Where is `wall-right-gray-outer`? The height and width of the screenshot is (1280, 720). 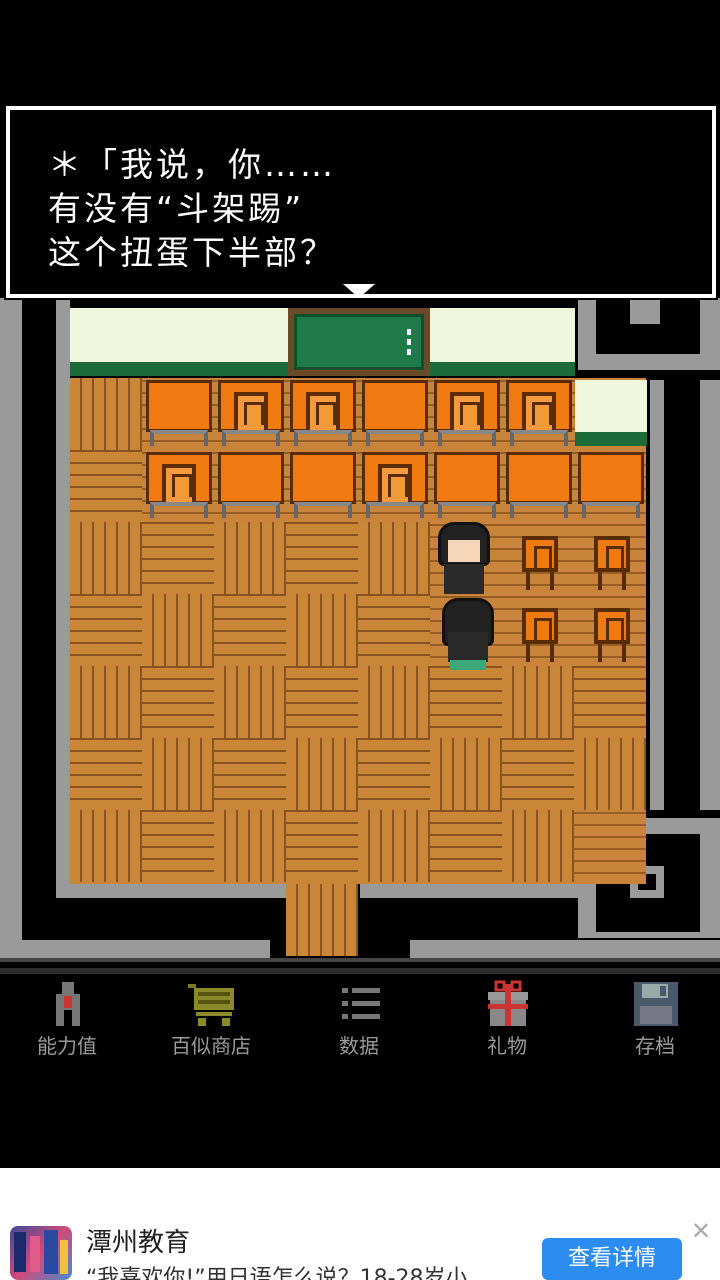
wall-right-gray-outer is located at coordinates (710, 595).